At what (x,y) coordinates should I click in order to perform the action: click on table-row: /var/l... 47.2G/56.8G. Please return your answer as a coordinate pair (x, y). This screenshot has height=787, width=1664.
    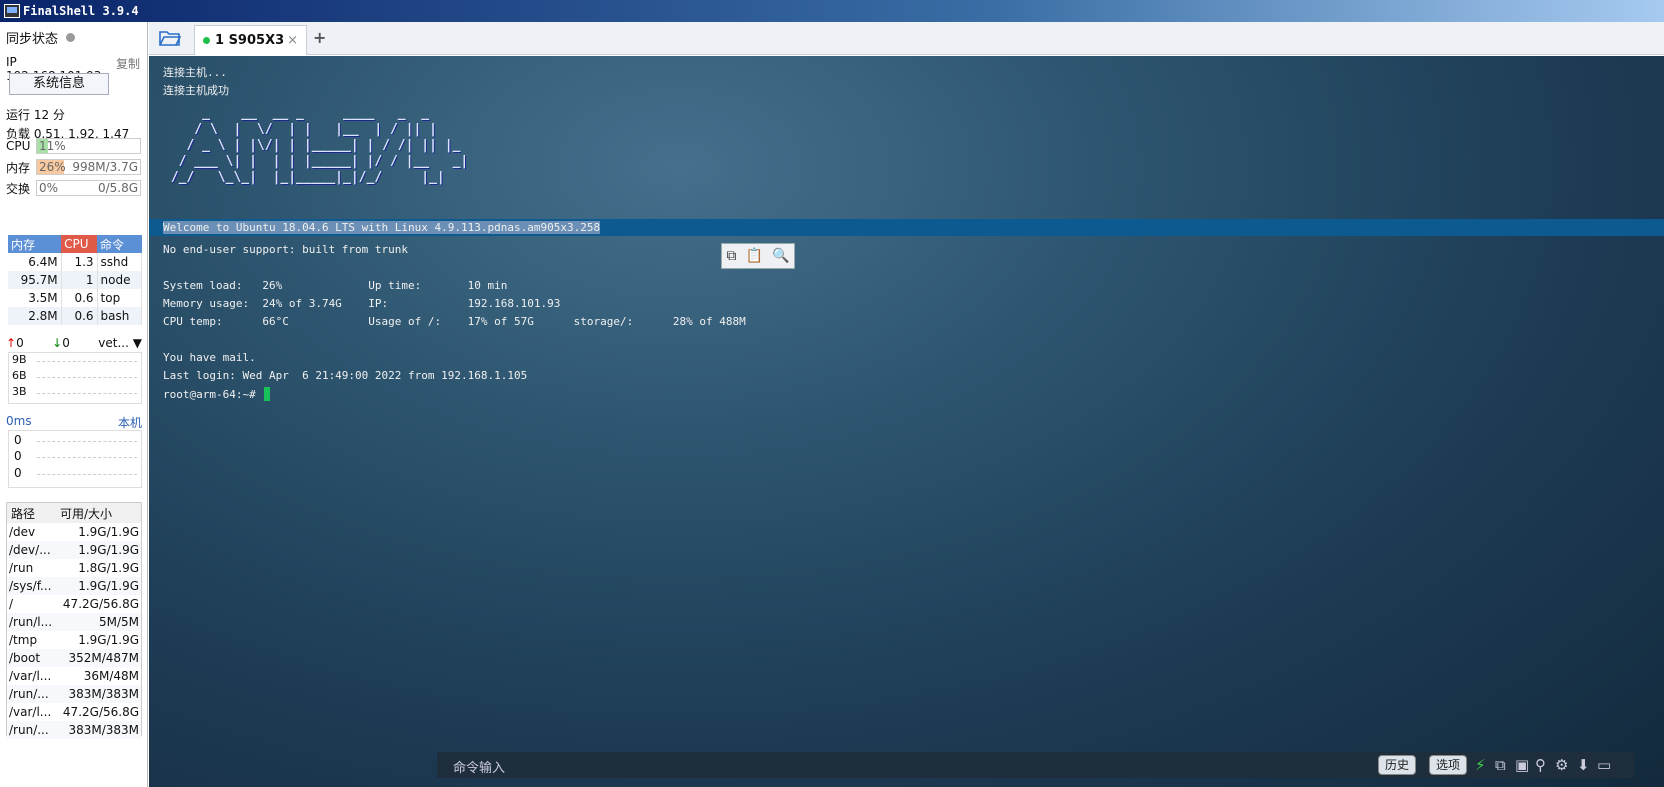
    Looking at the image, I should click on (74, 712).